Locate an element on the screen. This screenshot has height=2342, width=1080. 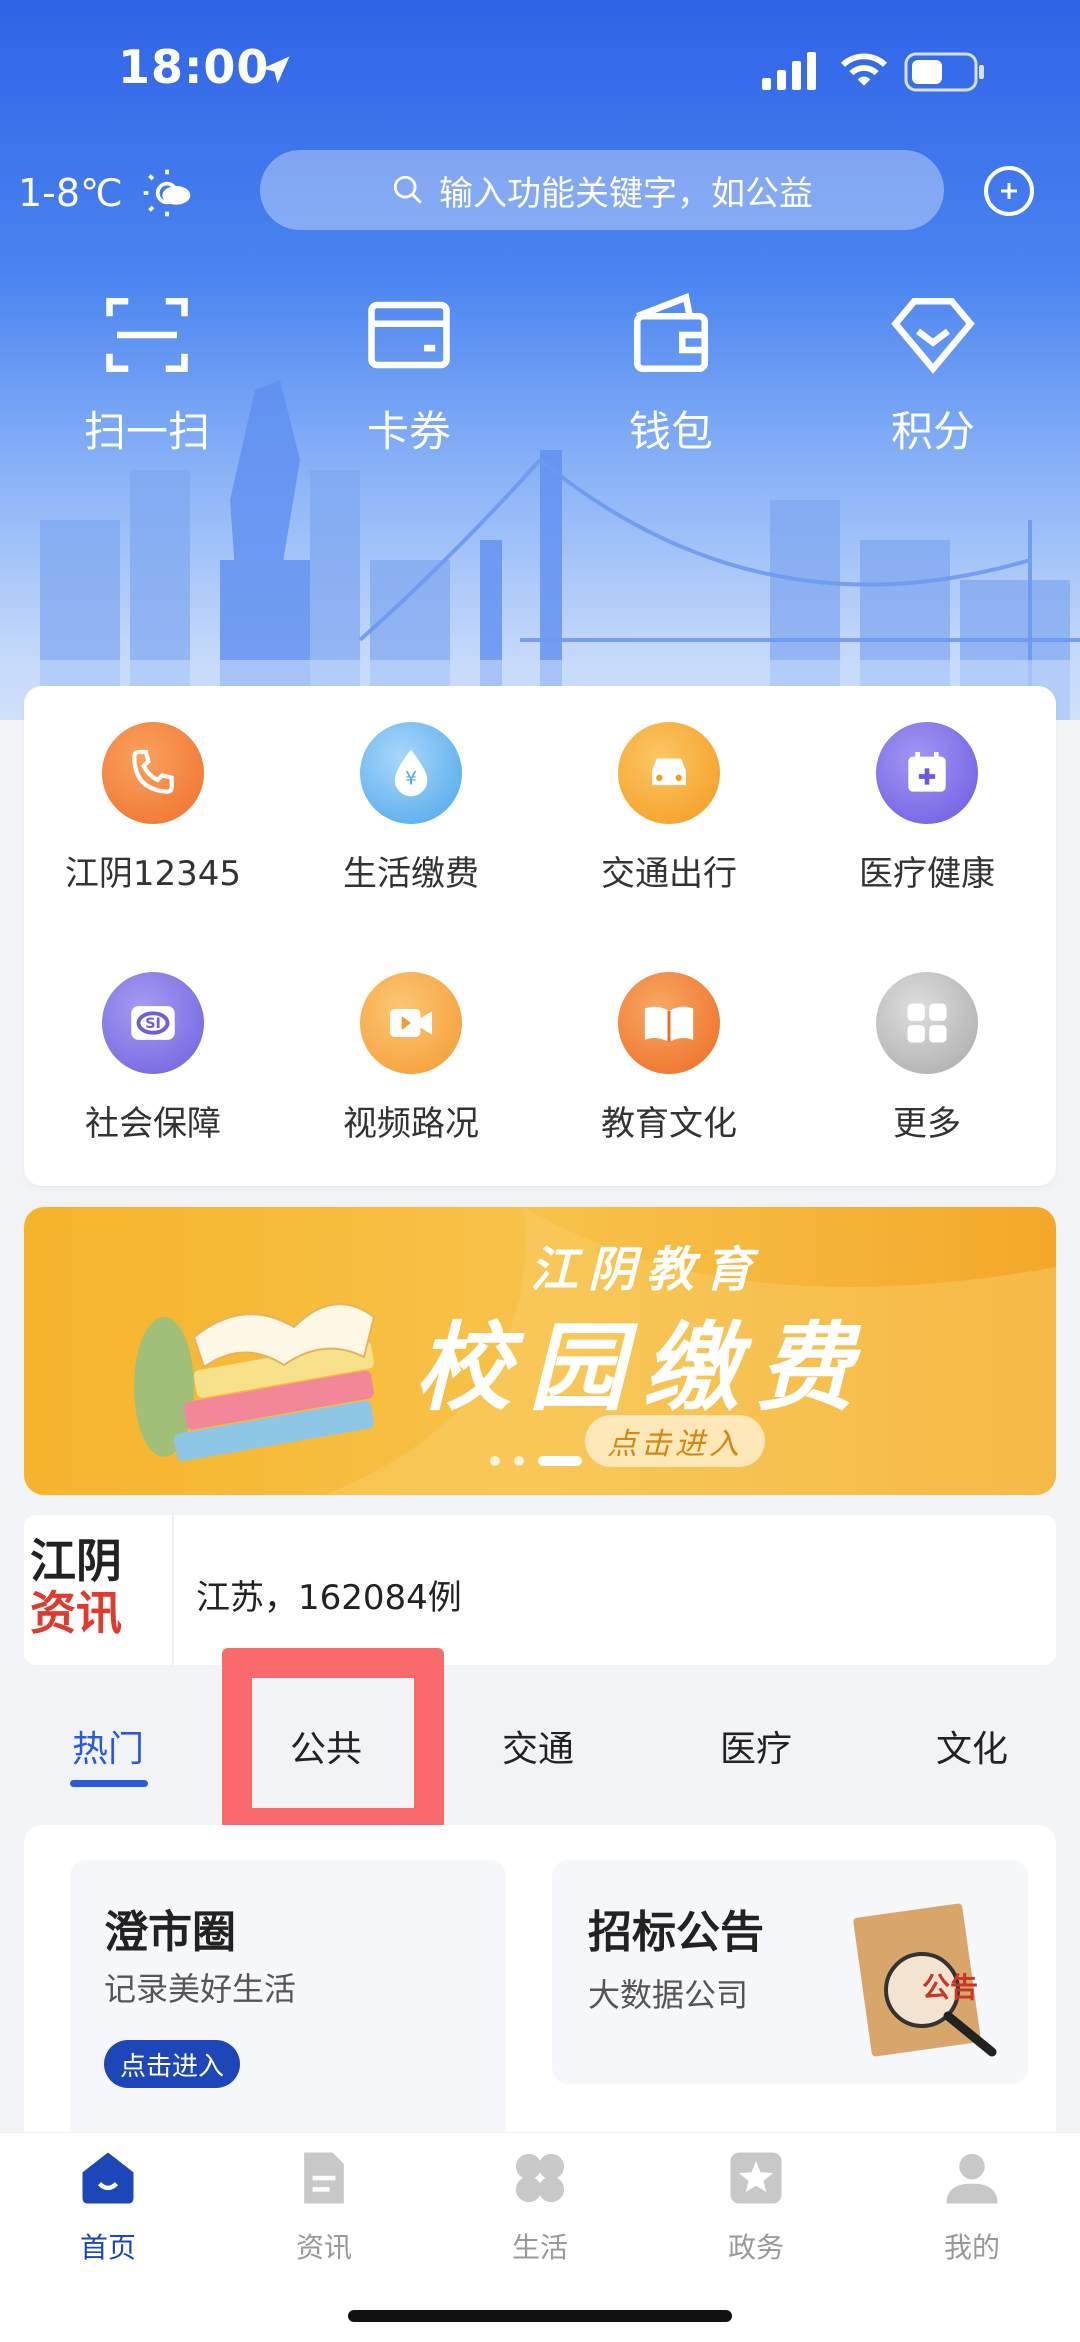
tab-traffic: 交通 is located at coordinates (538, 1746).